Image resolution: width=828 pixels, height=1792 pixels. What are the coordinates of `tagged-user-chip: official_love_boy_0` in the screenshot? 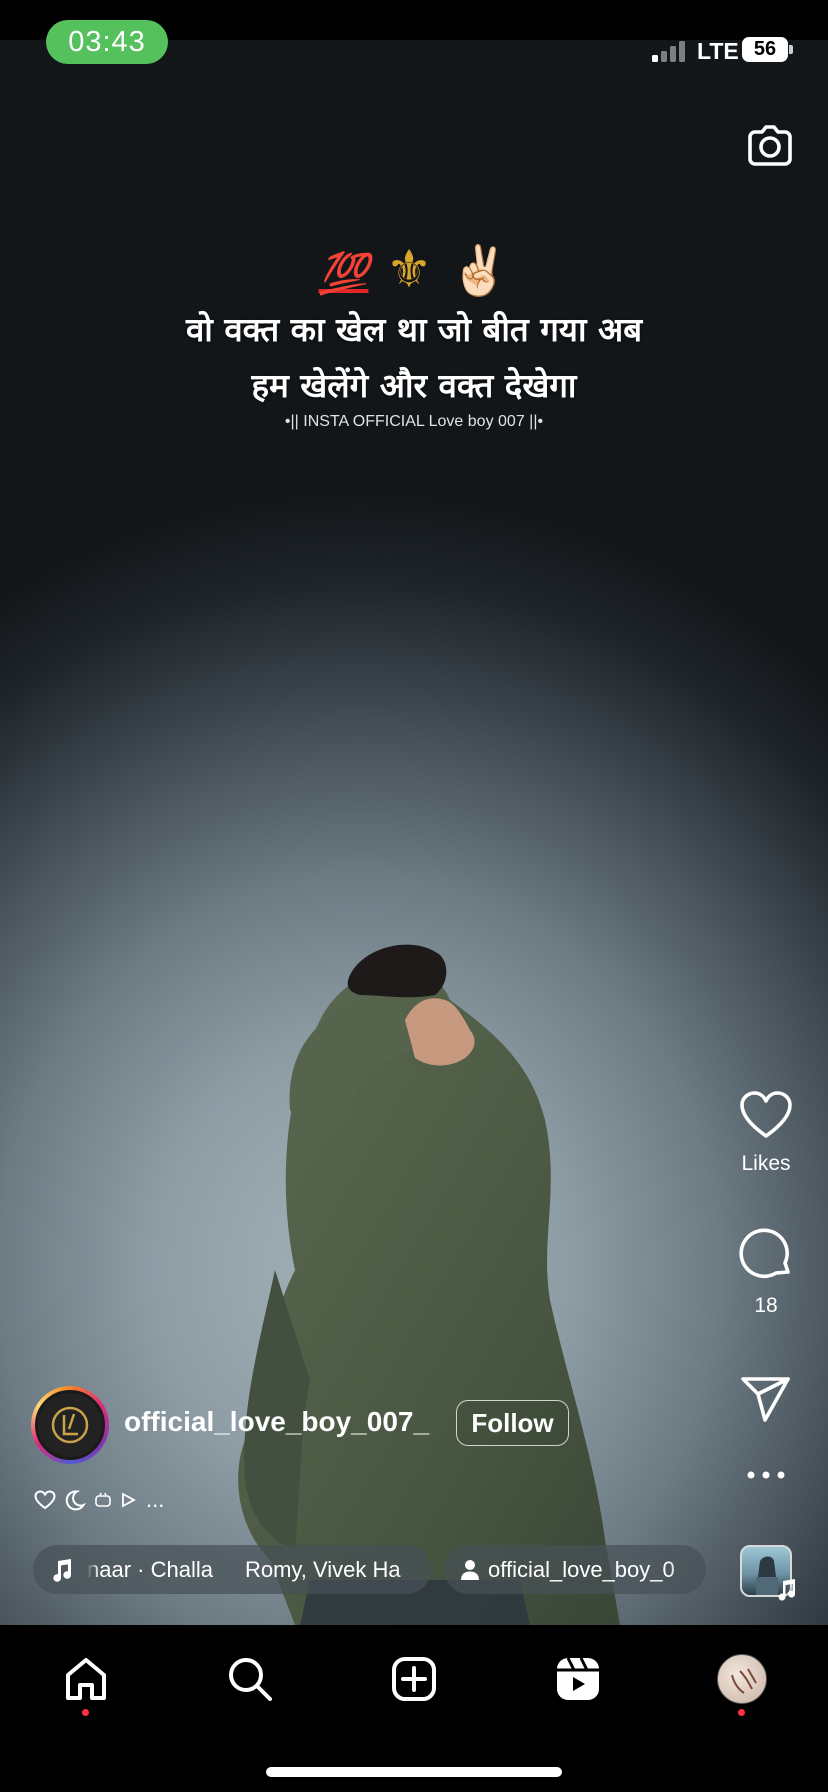 It's located at (575, 1569).